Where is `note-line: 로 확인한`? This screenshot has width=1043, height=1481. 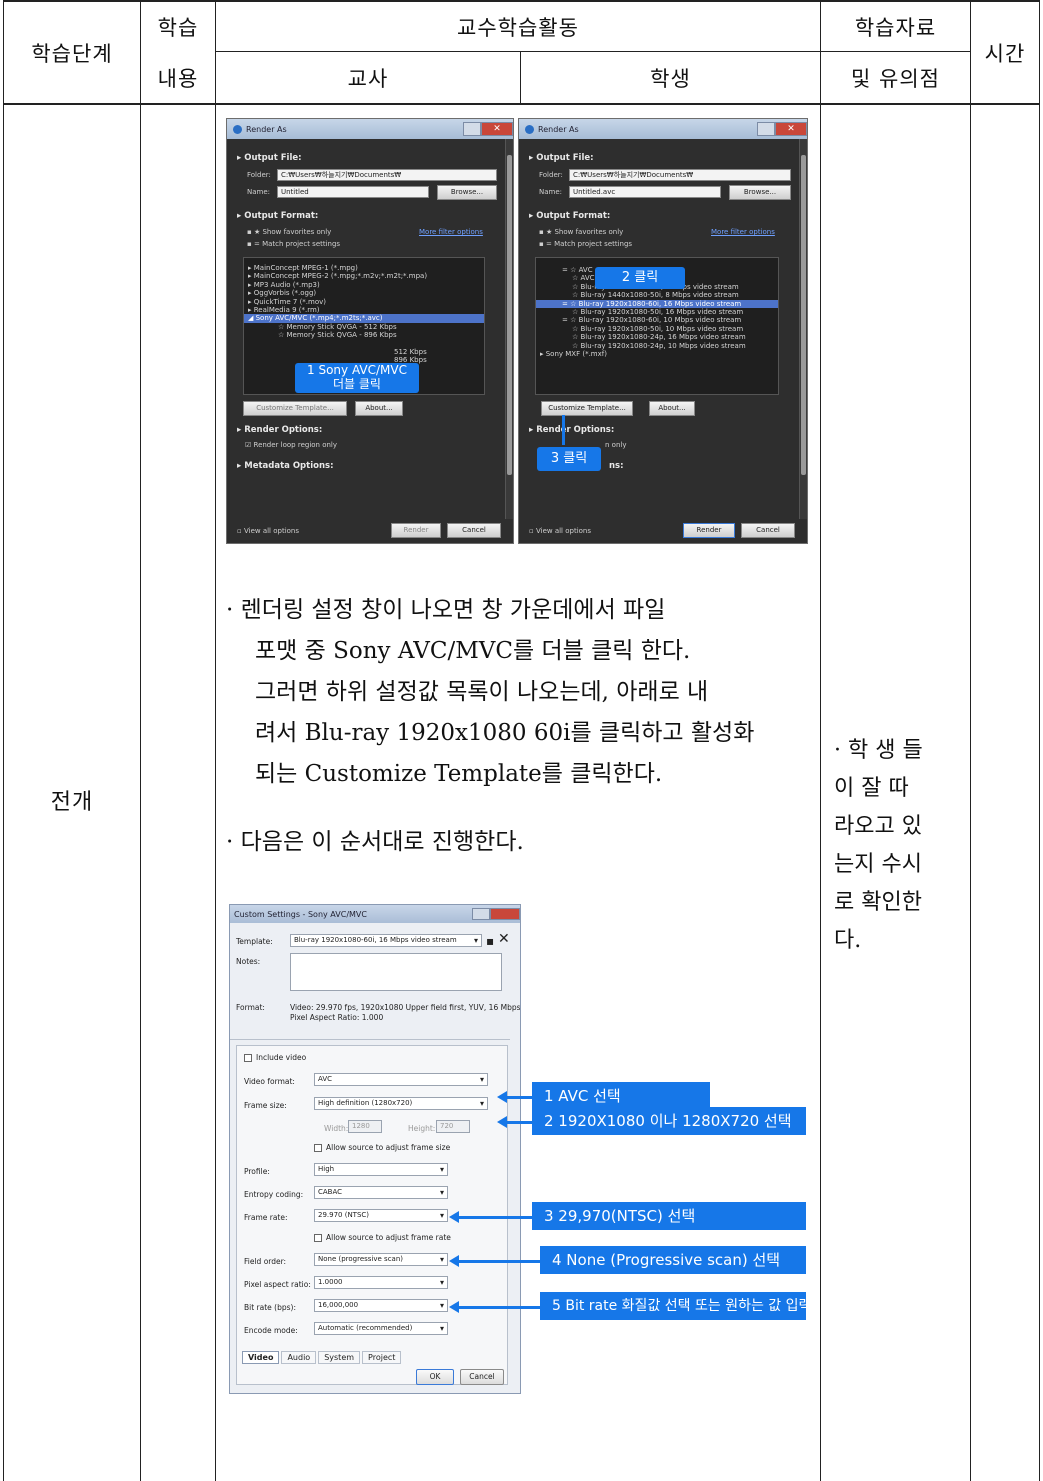 note-line: 로 확인한 is located at coordinates (878, 902).